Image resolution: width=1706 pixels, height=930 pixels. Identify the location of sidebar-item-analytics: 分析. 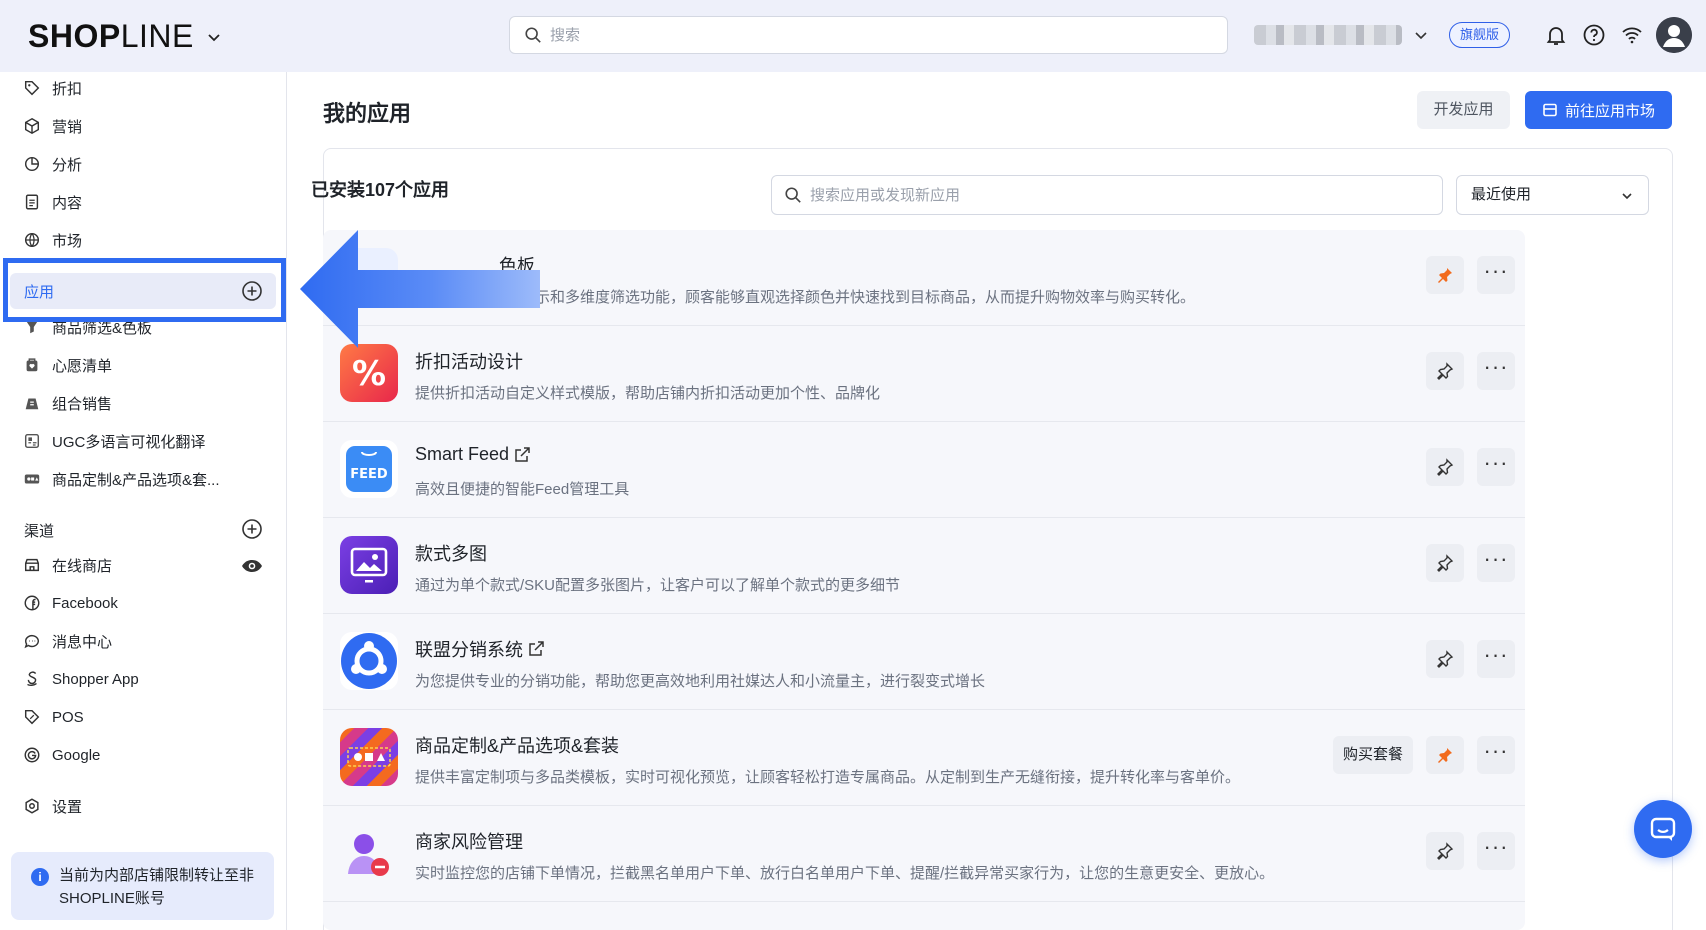
(52, 164).